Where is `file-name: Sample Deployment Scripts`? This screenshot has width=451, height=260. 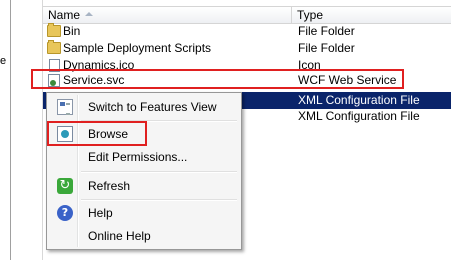 file-name: Sample Deployment Scripts is located at coordinates (137, 48).